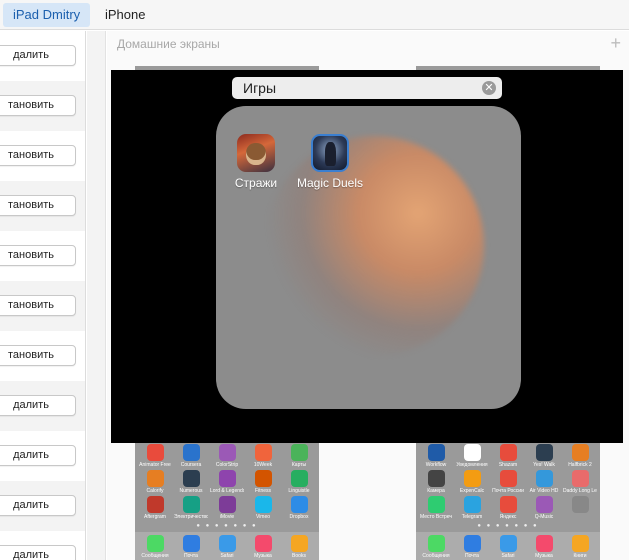  What do you see at coordinates (155, 482) in the screenshot?
I see `mini-app: Calorify` at bounding box center [155, 482].